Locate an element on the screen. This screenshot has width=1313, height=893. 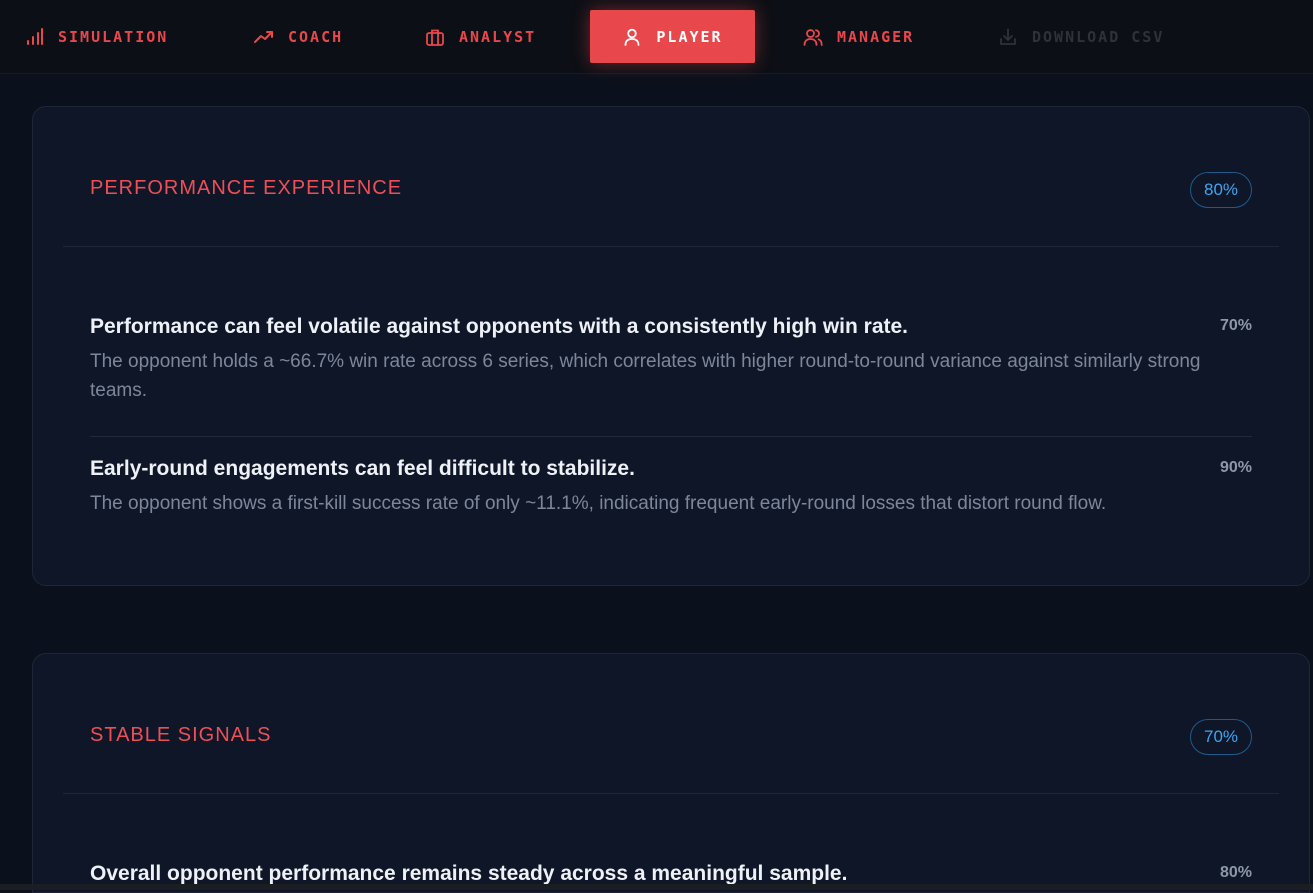
tab-simulation-label: SIMULATION is located at coordinates (113, 36).